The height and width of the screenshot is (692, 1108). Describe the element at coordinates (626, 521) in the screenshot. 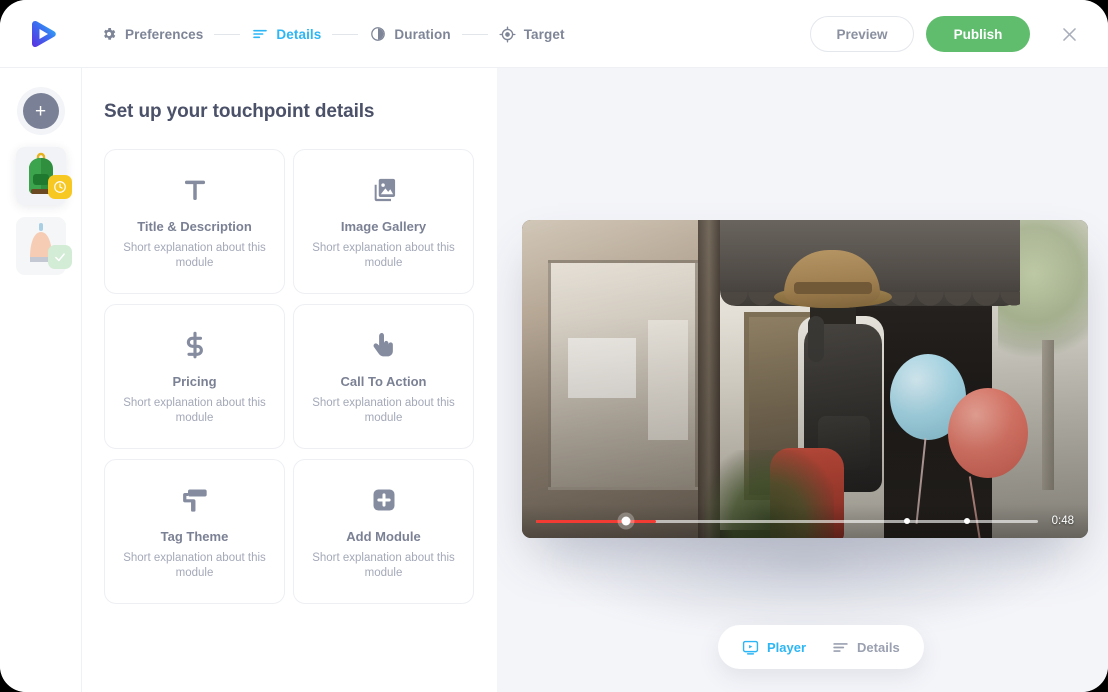

I see `video-playhead` at that location.